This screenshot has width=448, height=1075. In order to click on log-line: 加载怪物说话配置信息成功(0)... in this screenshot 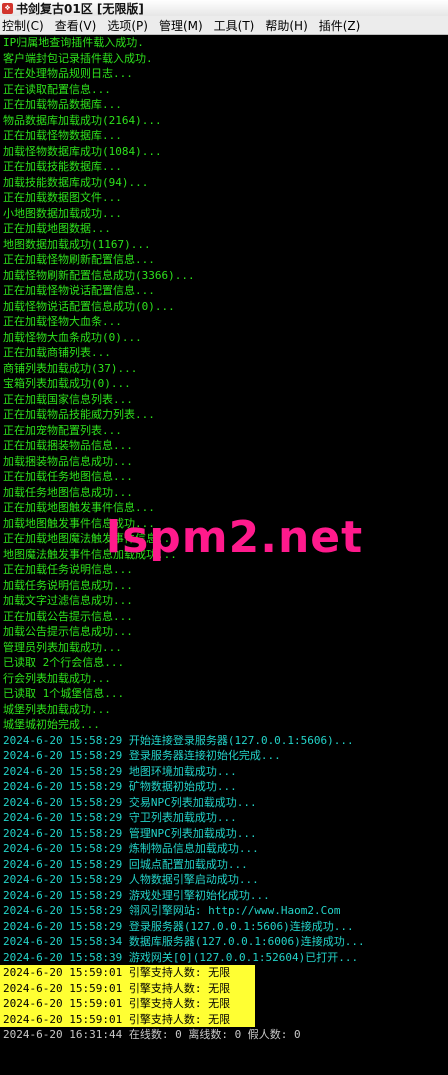, I will do `click(89, 306)`.